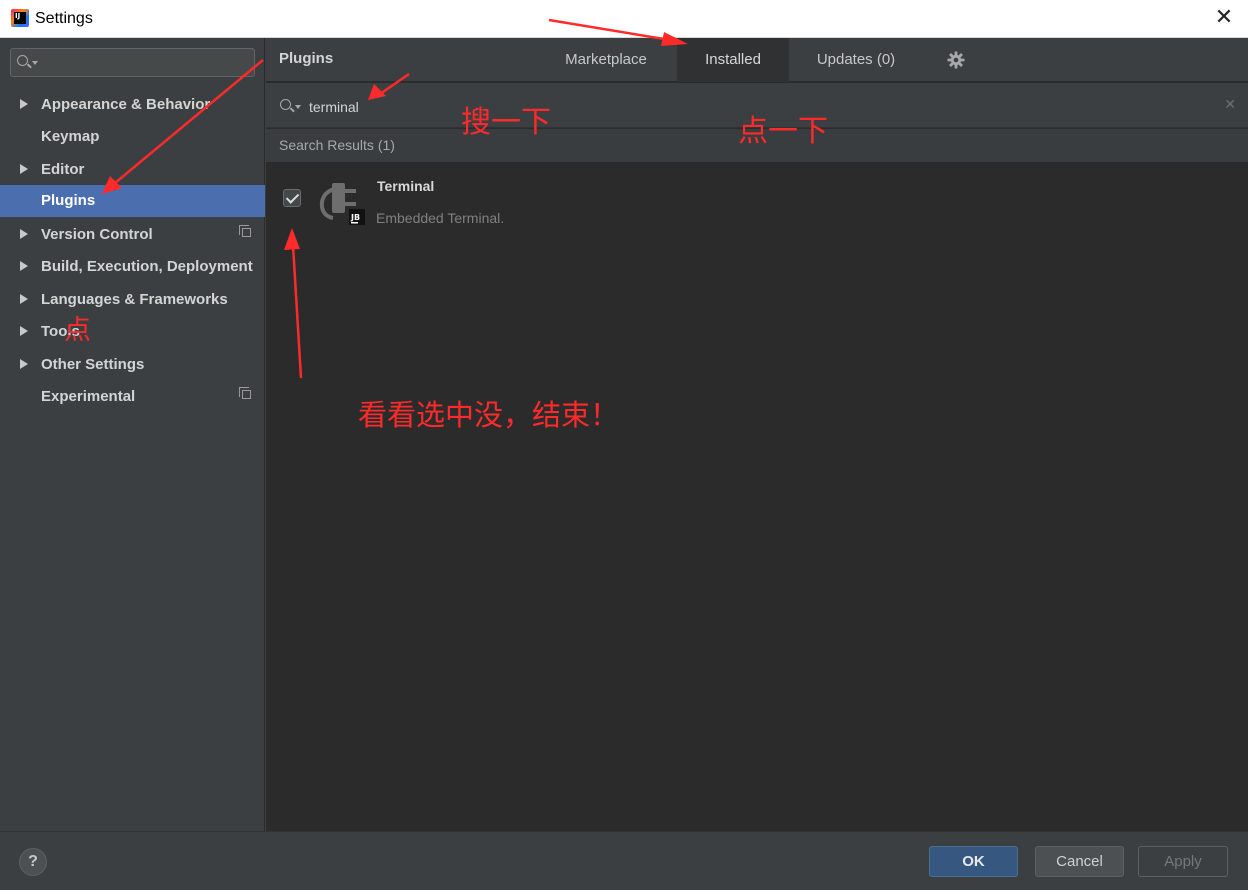 The width and height of the screenshot is (1248, 890). Describe the element at coordinates (292, 198) in the screenshot. I see `plugin-enabled-checkbox` at that location.